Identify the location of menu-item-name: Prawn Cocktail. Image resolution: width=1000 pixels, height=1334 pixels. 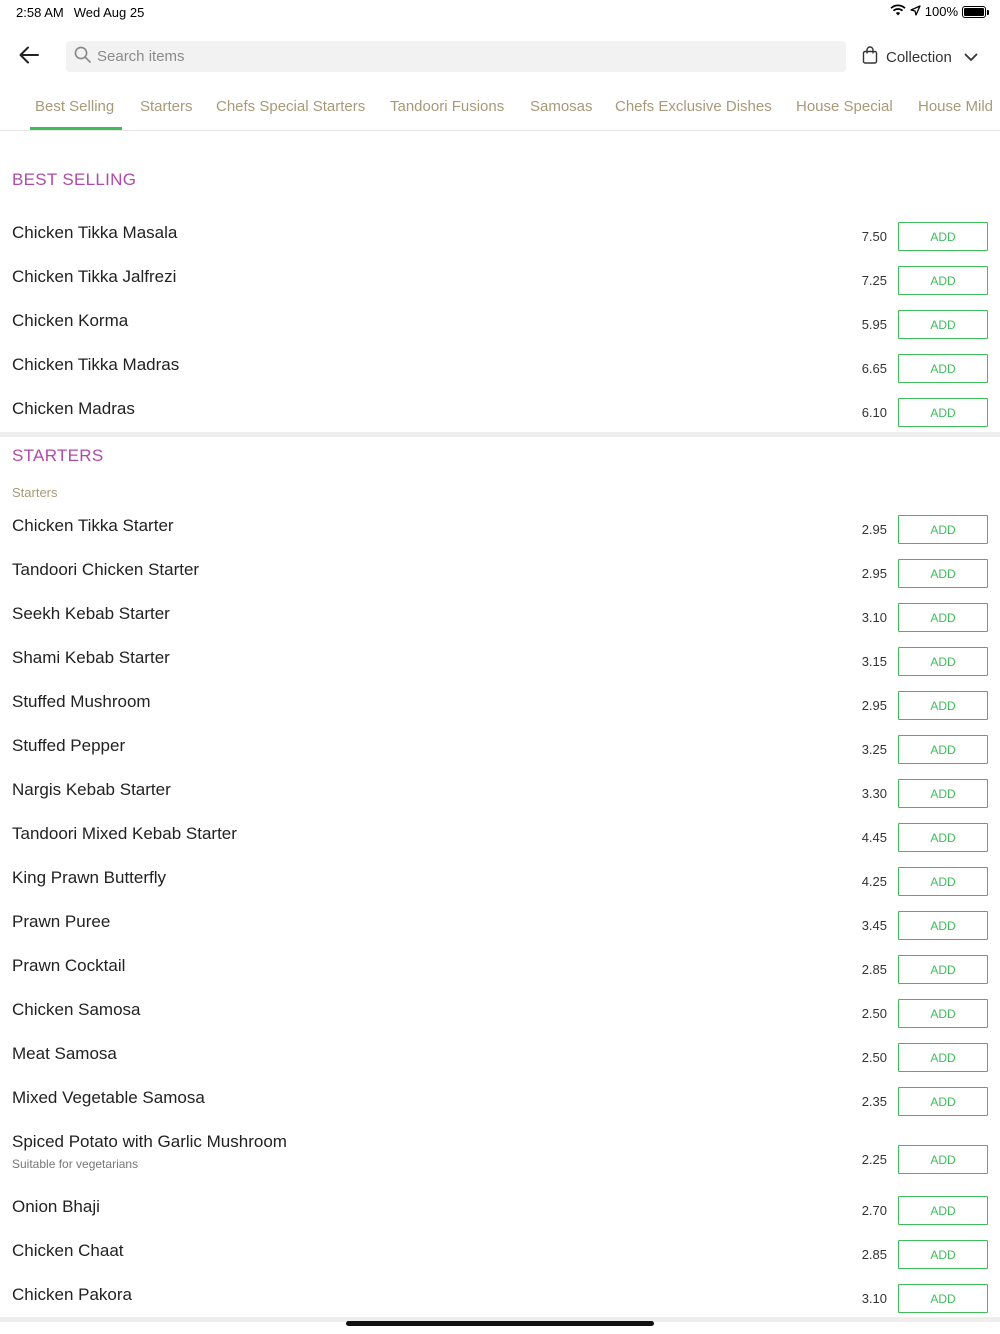
(69, 965).